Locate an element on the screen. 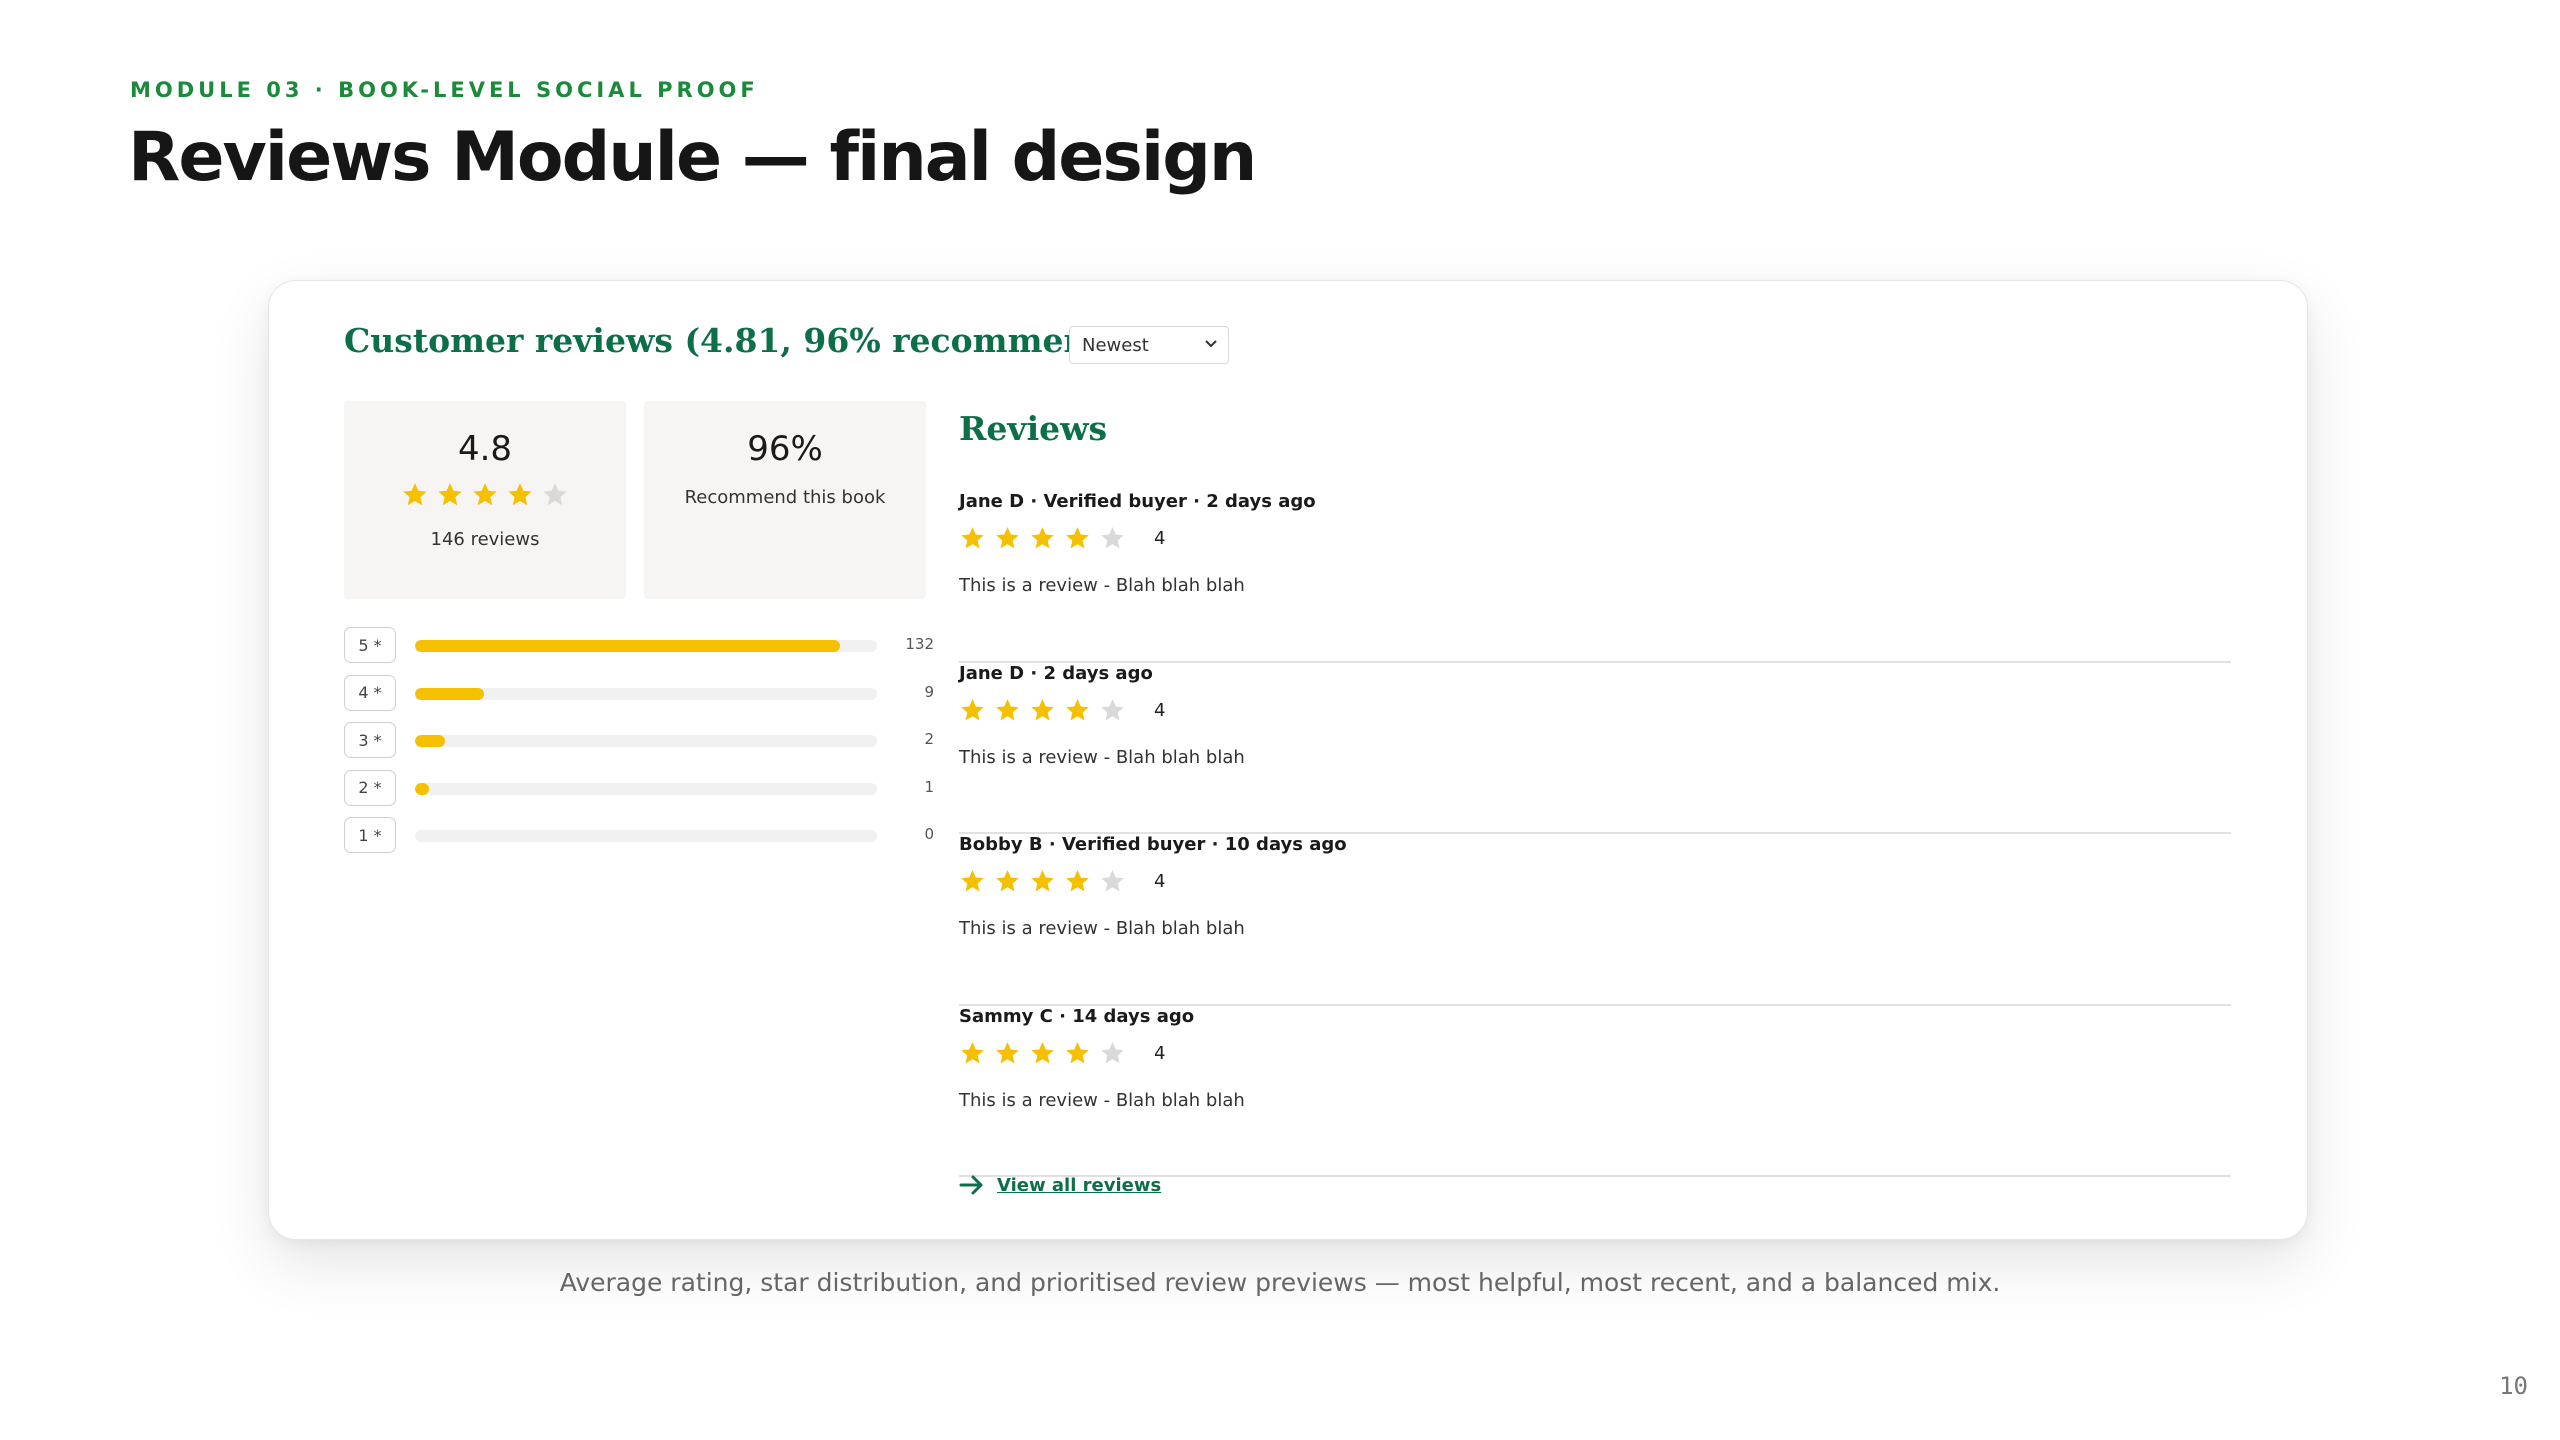  slide-eyebrow: MODULE 03 · BOOK-LEVEL SOCIAL PROOF is located at coordinates (444, 90).